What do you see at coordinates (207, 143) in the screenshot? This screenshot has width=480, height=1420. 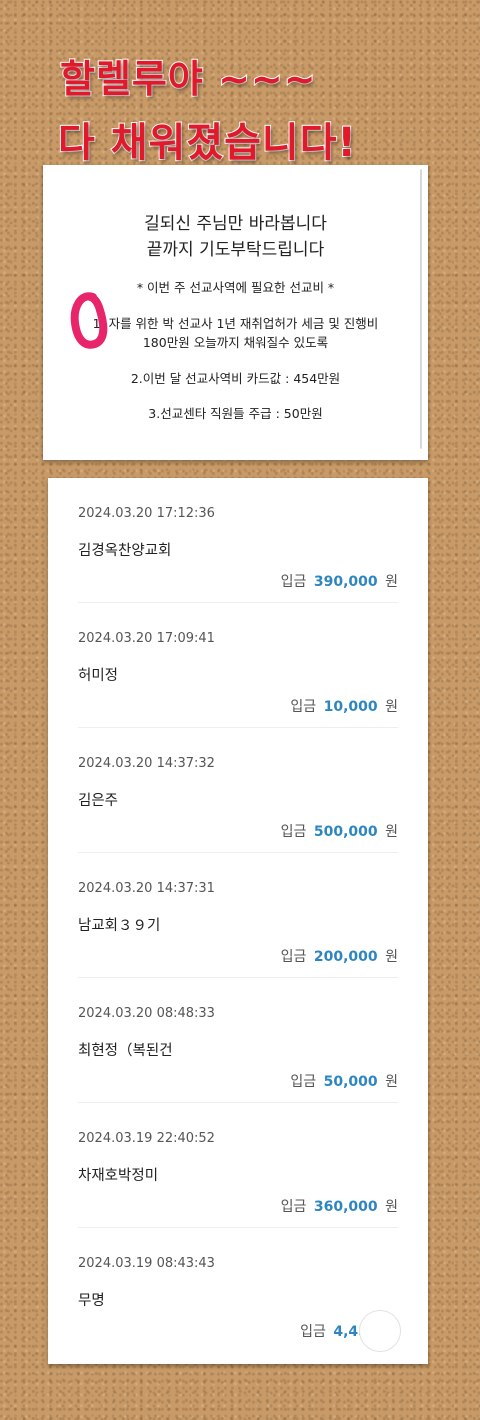 I see `headline-filled: 다 채워졌습니다!` at bounding box center [207, 143].